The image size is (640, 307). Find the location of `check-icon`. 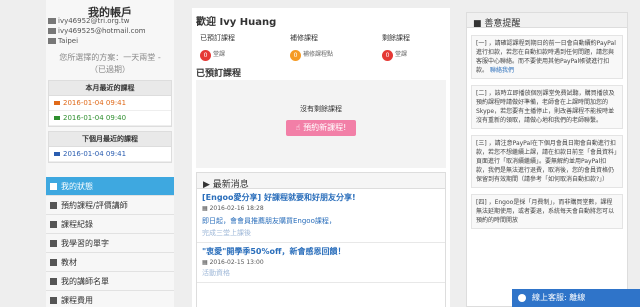

check-icon is located at coordinates (53, 205).